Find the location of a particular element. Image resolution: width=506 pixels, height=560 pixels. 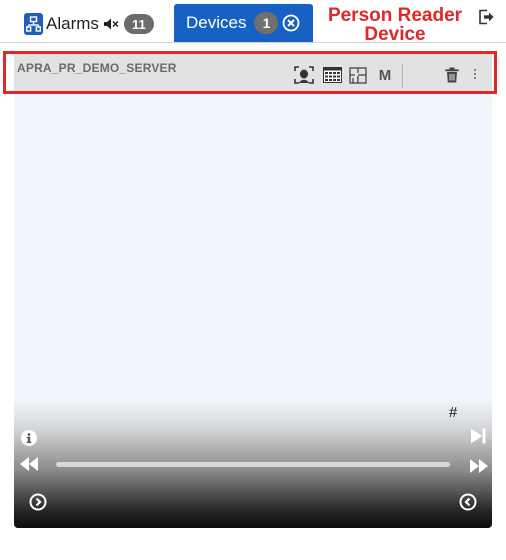

tab-alarms: Alarms 11 is located at coordinates (89, 24).